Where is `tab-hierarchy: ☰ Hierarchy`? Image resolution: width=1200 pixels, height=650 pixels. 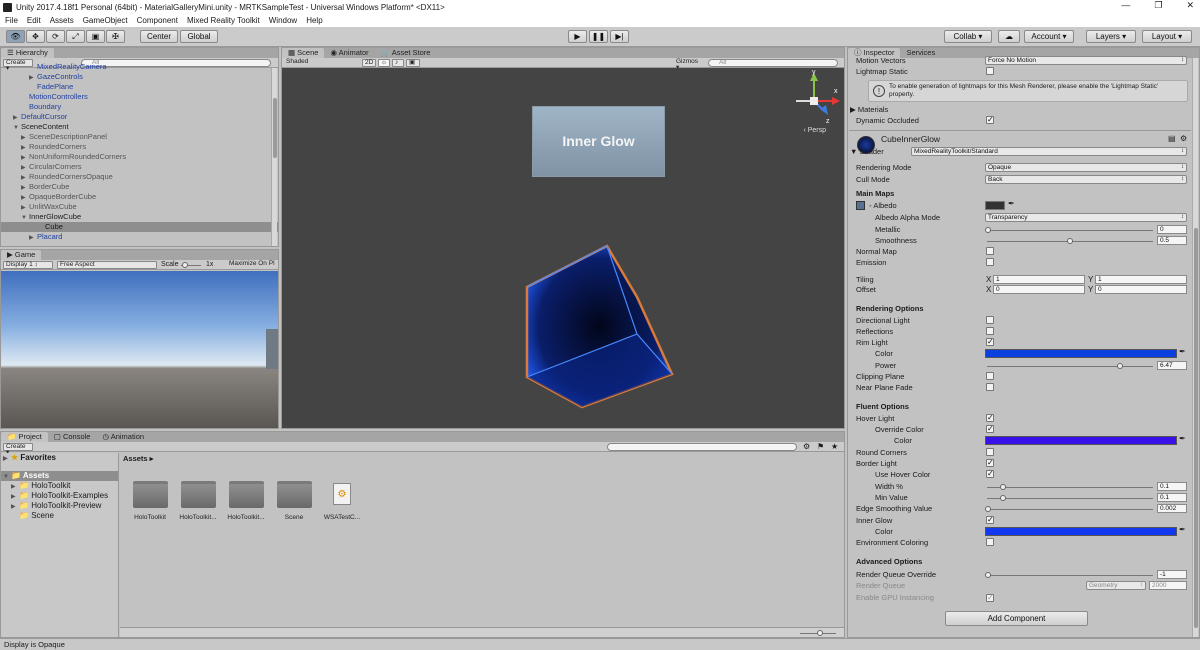
tab-hierarchy: ☰ Hierarchy is located at coordinates (27, 53).